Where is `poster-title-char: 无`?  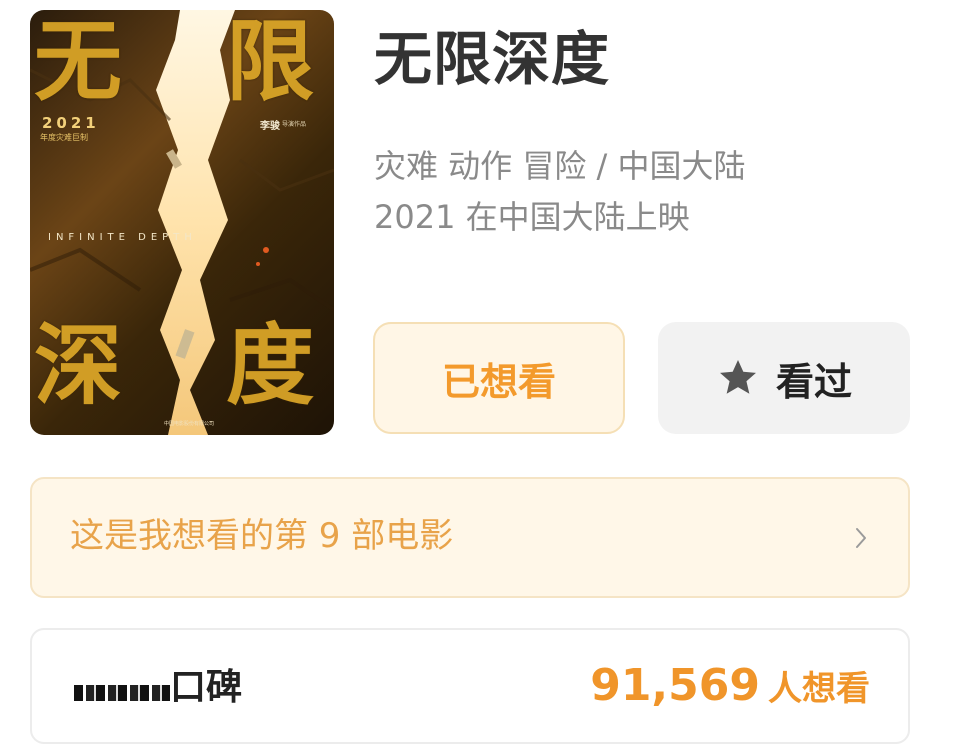 poster-title-char: 无 is located at coordinates (78, 61).